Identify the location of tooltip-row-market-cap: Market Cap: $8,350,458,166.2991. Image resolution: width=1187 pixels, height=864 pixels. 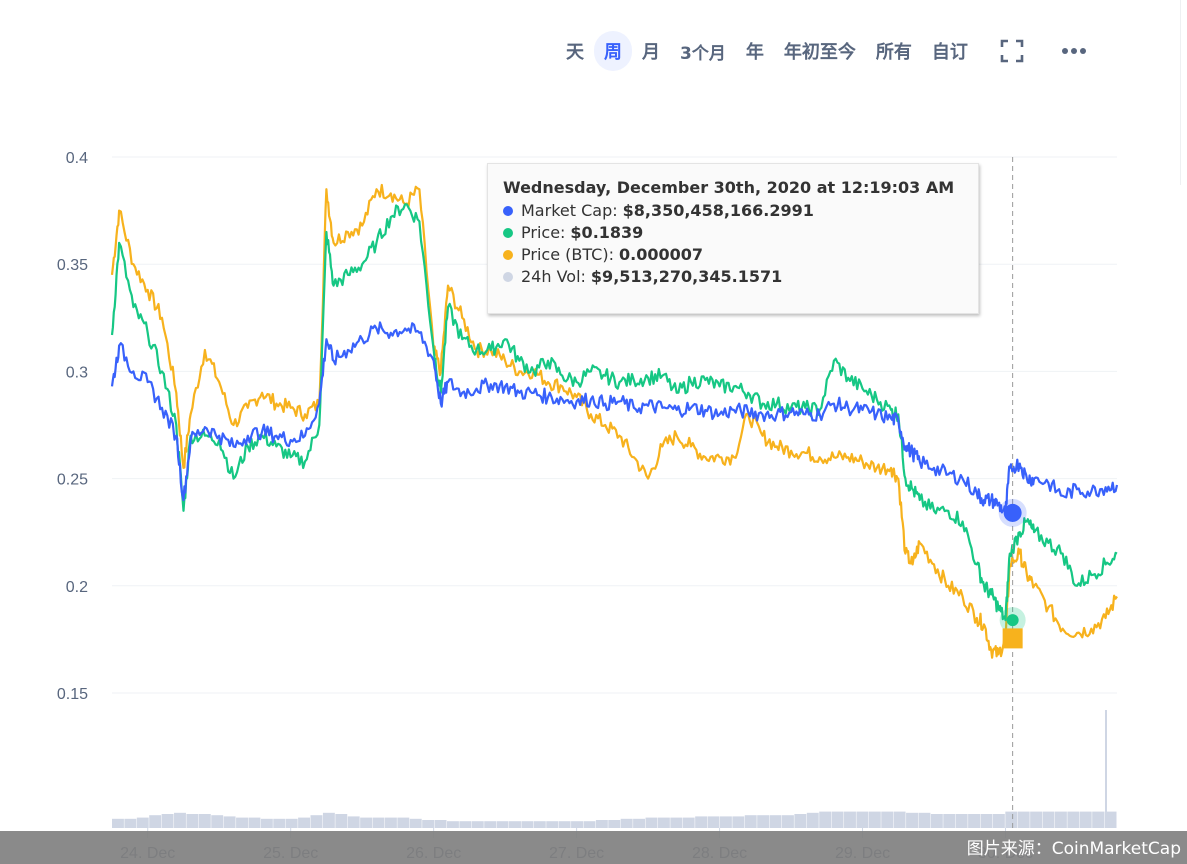
(733, 211).